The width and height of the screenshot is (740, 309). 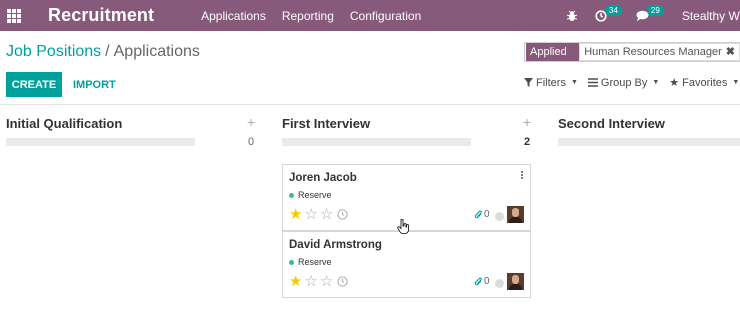 I want to click on import-button: IMPORT, so click(x=94, y=84).